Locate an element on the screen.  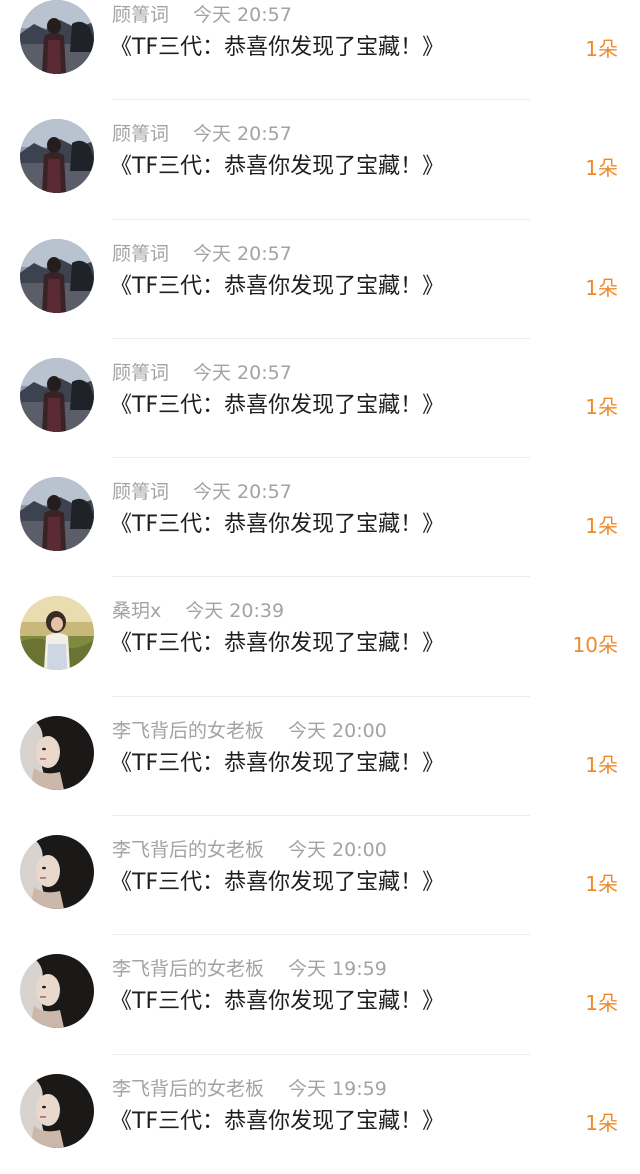
gift-meta: 桑玥x 今天 20:39 is located at coordinates (198, 611).